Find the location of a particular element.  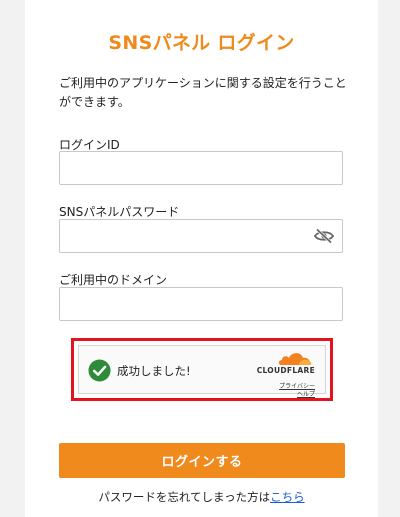

domain-input is located at coordinates (201, 304).